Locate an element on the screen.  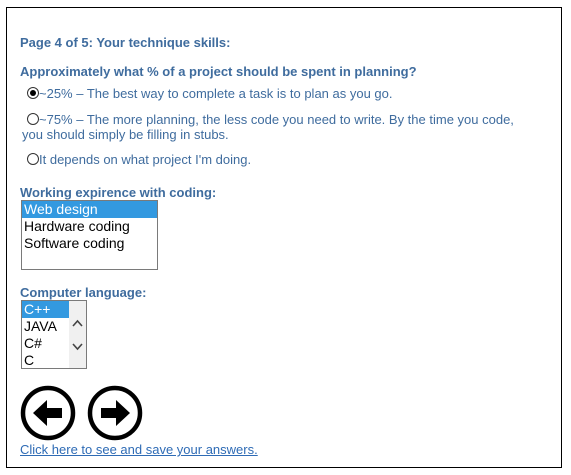
list-item-software-coding: Software coding is located at coordinates (89, 243).